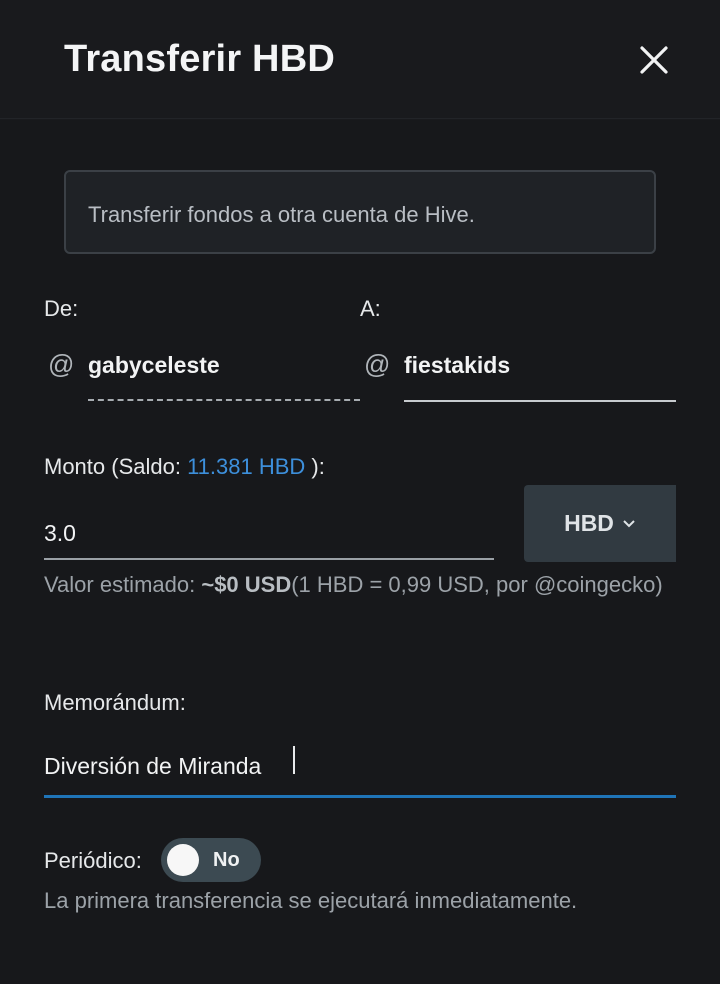 This screenshot has height=984, width=720. Describe the element at coordinates (457, 365) in the screenshot. I see `to-account-input: fiestakids` at that location.